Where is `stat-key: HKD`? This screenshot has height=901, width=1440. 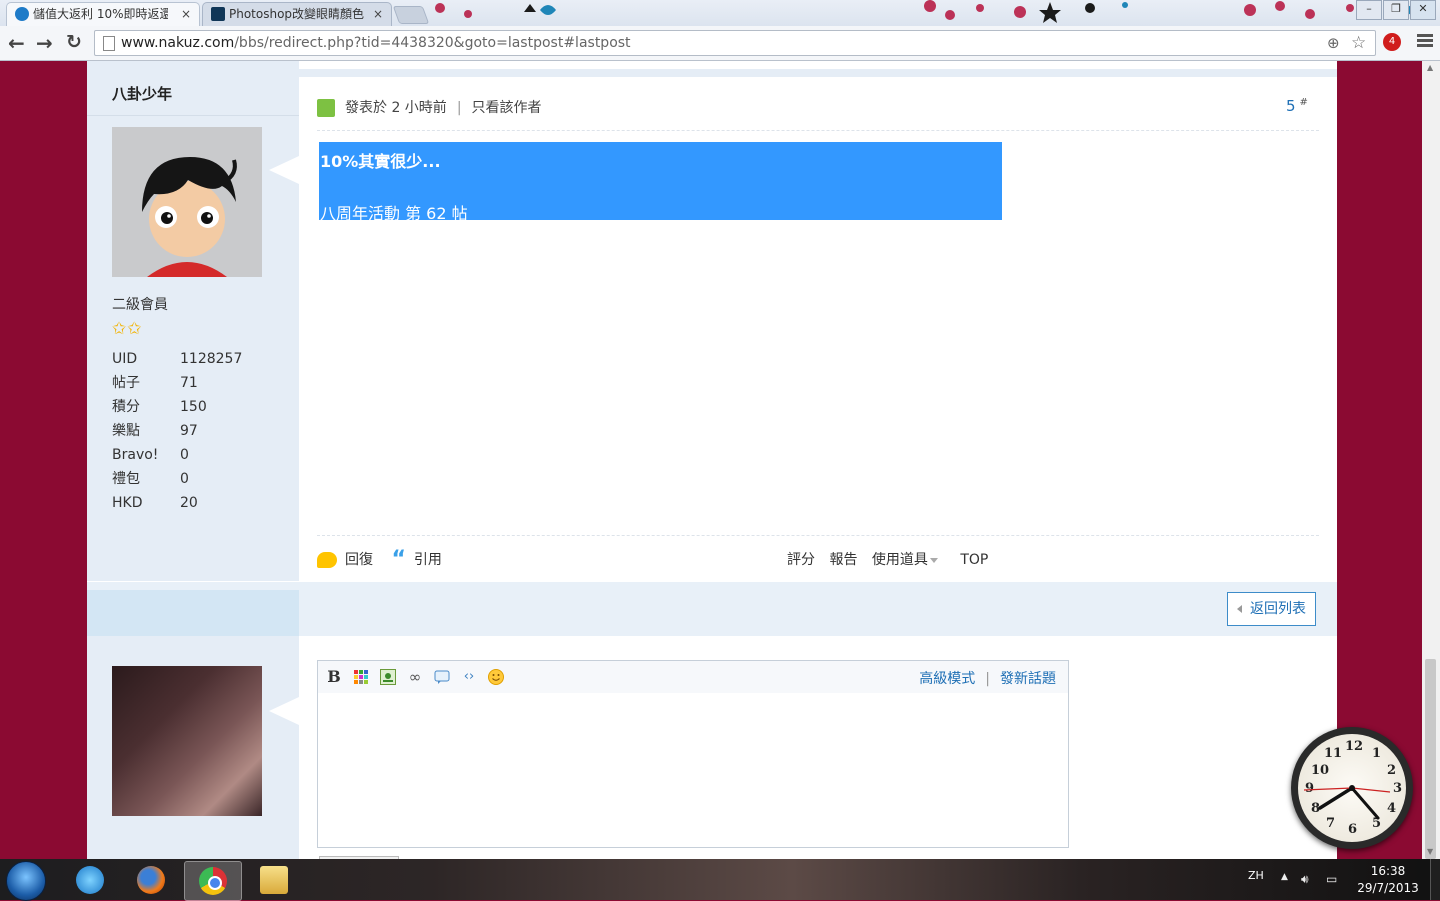 stat-key: HKD is located at coordinates (127, 503).